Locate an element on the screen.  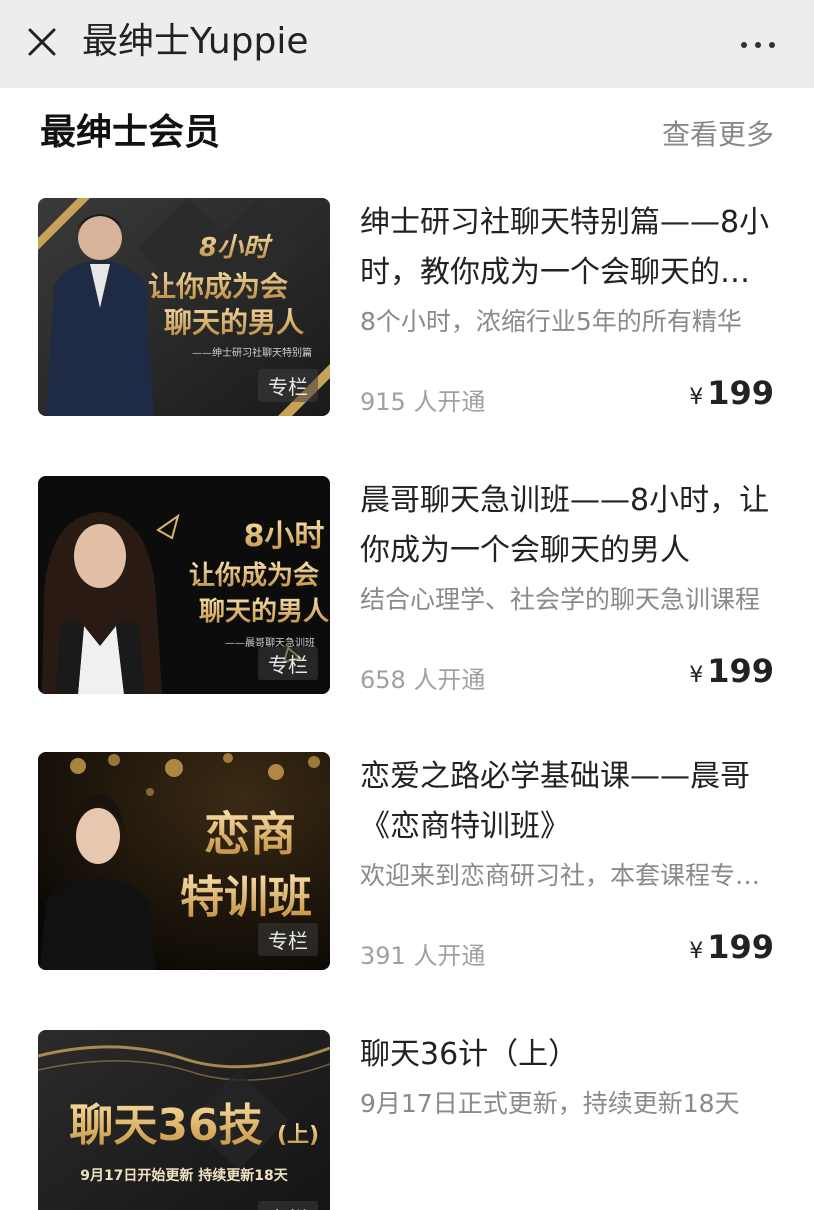
course-title: 晨哥聊天急训班——8小时，让你成为一个会聊天的男人 is located at coordinates (565, 525).